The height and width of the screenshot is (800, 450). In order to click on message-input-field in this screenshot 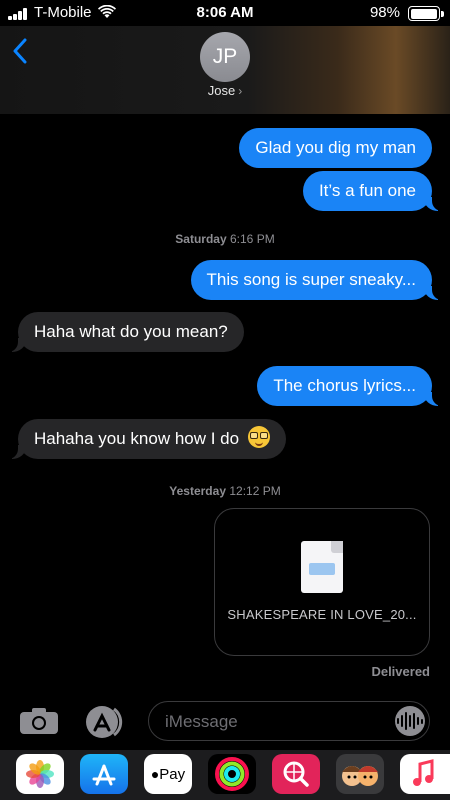, I will do `click(289, 721)`.